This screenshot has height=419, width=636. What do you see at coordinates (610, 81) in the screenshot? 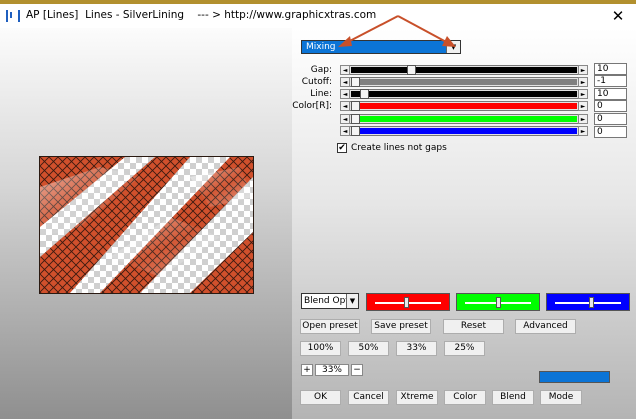
I see `cutoff-value: -1` at bounding box center [610, 81].